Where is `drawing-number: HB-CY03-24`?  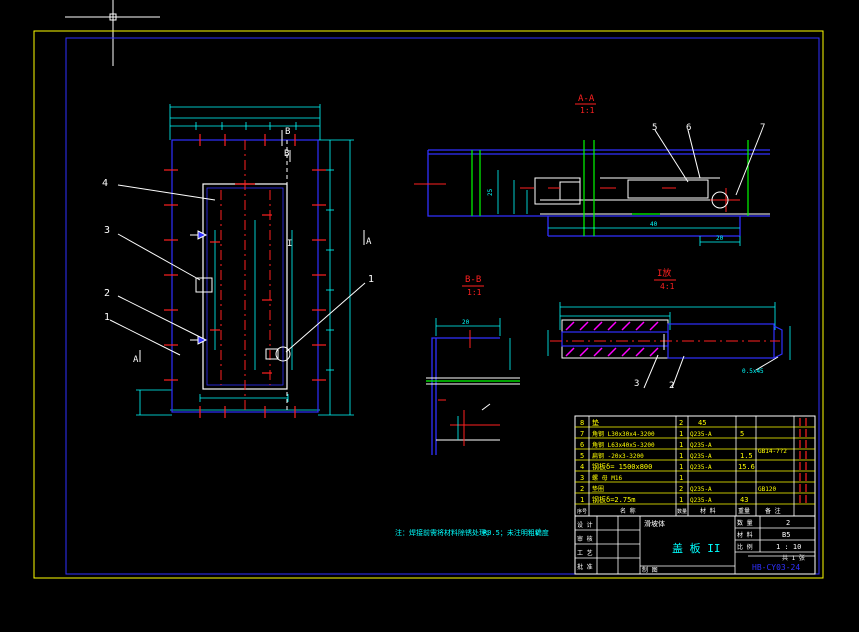 drawing-number: HB-CY03-24 is located at coordinates (776, 567).